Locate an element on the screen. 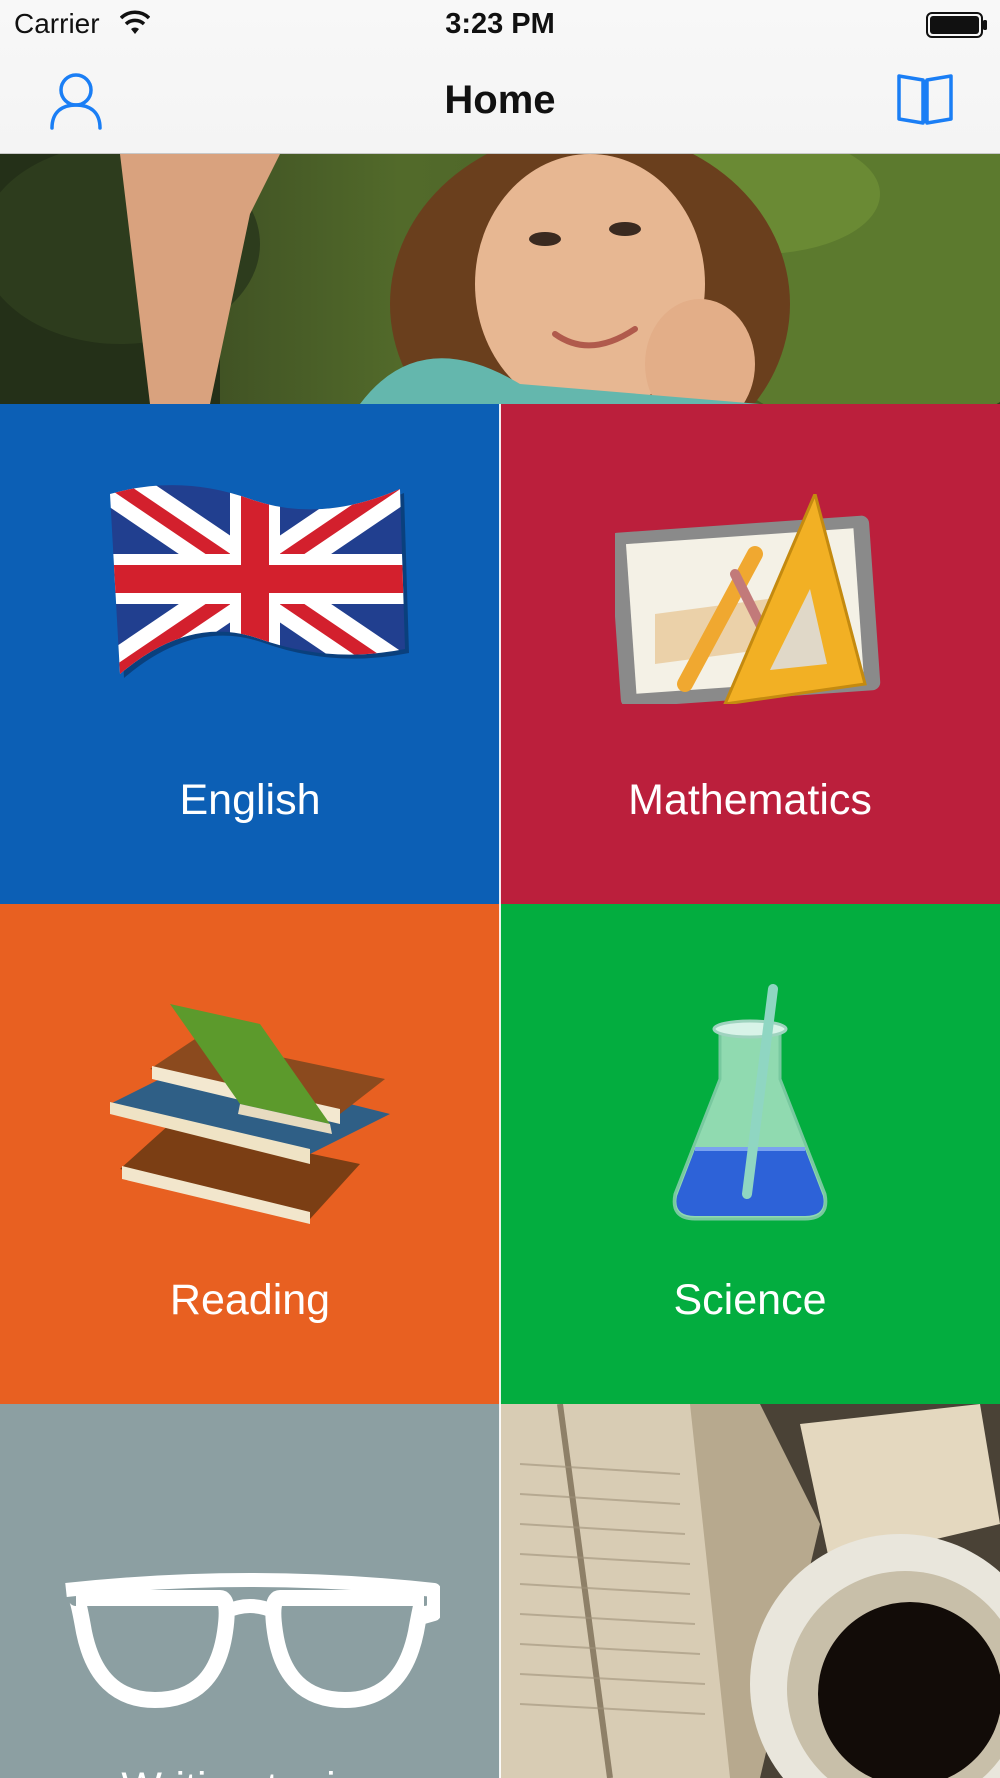  uk-flag-icon is located at coordinates (259, 581).